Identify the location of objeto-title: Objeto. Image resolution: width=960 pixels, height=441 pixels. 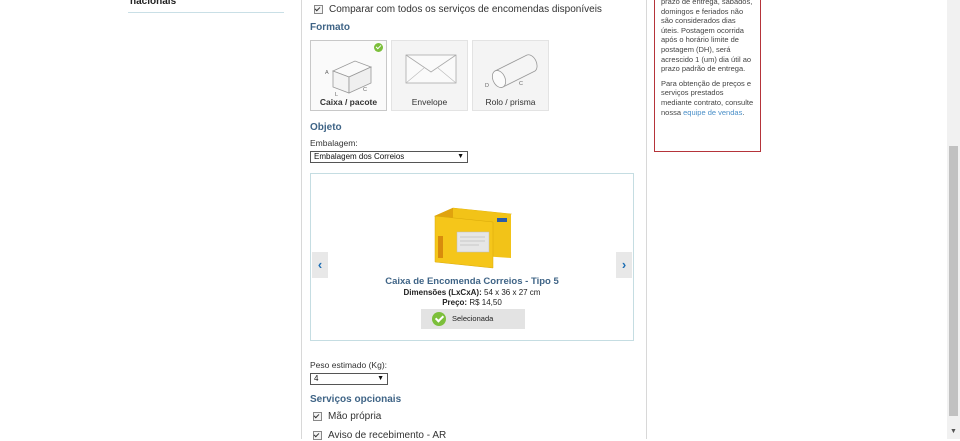
(326, 127).